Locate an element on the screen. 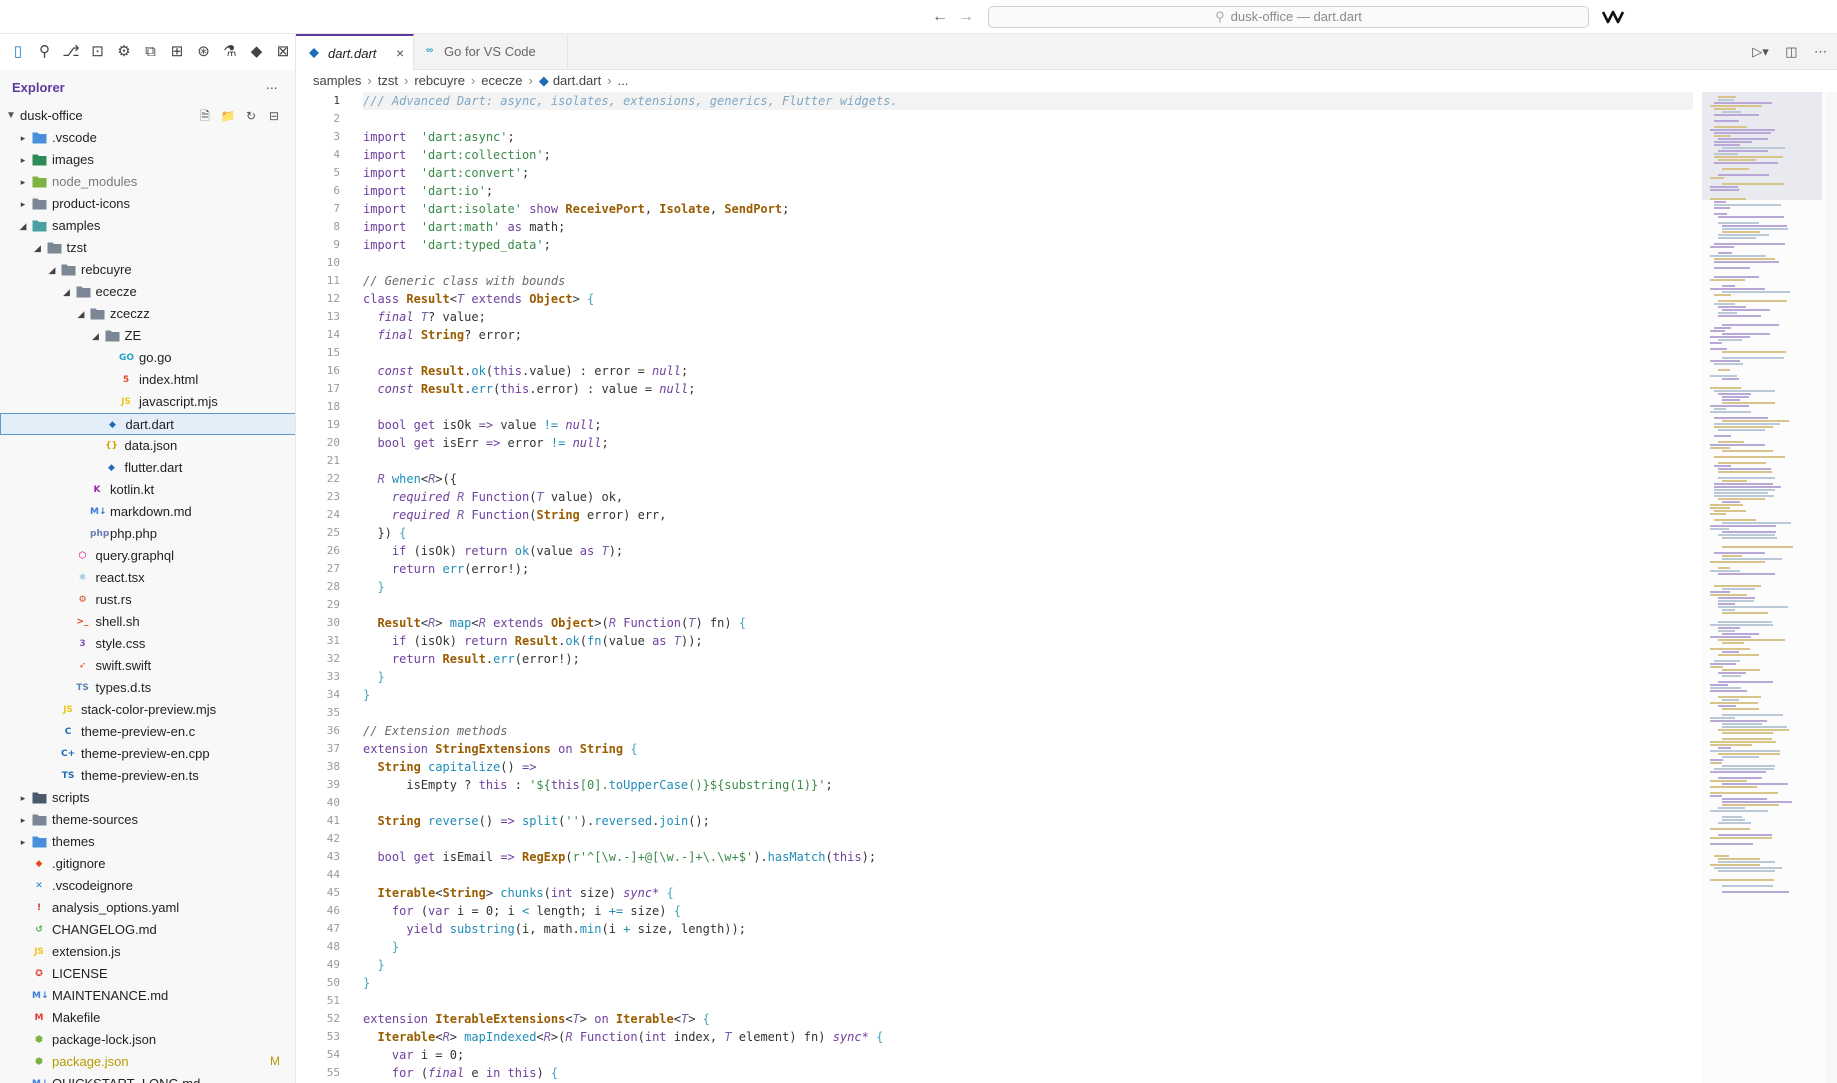  code-line: for (final e in this) { is located at coordinates (1028, 1073).